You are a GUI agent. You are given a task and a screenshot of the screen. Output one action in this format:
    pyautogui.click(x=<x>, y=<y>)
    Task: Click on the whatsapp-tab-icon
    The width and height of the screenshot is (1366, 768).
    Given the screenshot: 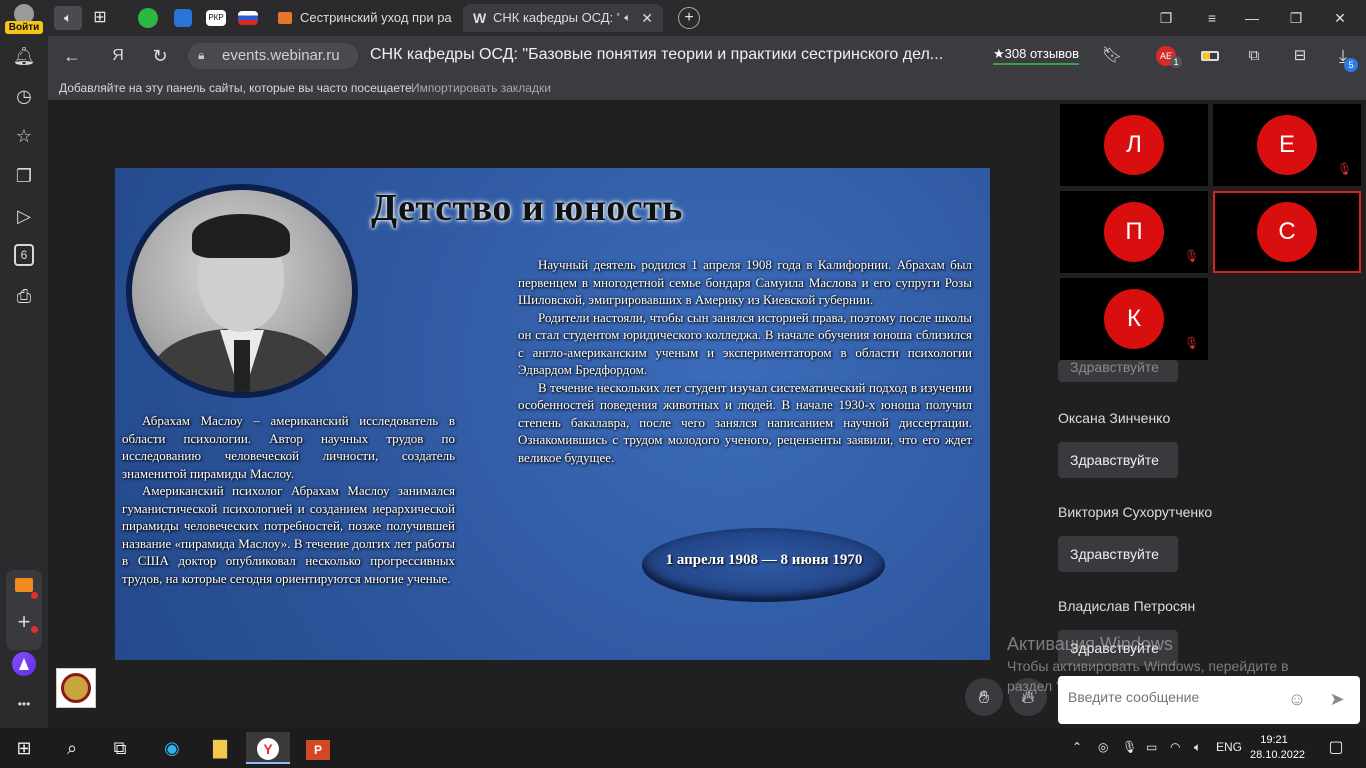 What is the action you would take?
    pyautogui.click(x=148, y=18)
    